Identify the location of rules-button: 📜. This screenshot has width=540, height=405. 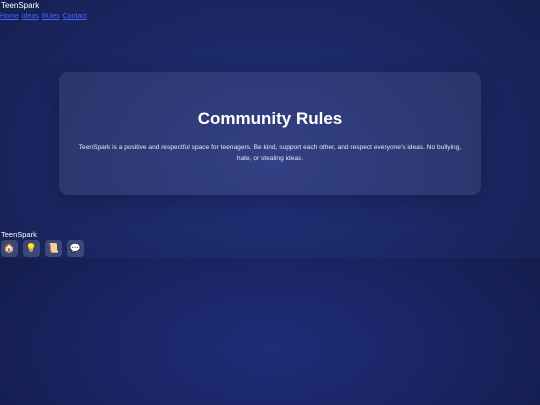
(53, 248).